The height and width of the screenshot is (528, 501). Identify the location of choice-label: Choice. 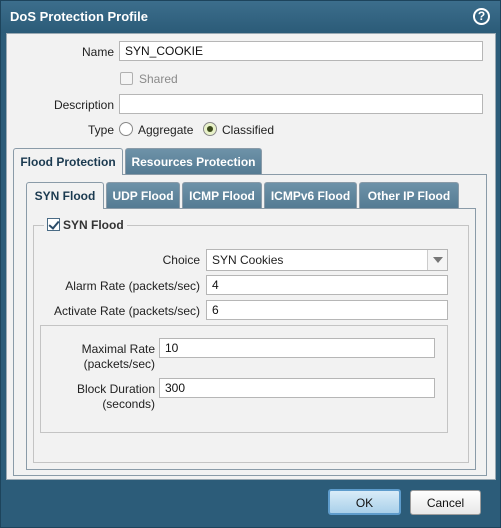
(181, 260).